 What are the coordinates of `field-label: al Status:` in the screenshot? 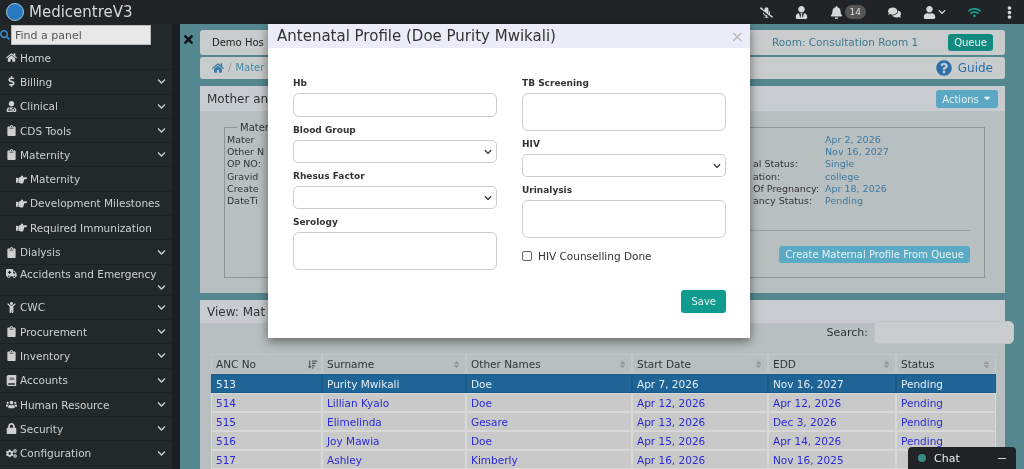 It's located at (776, 164).